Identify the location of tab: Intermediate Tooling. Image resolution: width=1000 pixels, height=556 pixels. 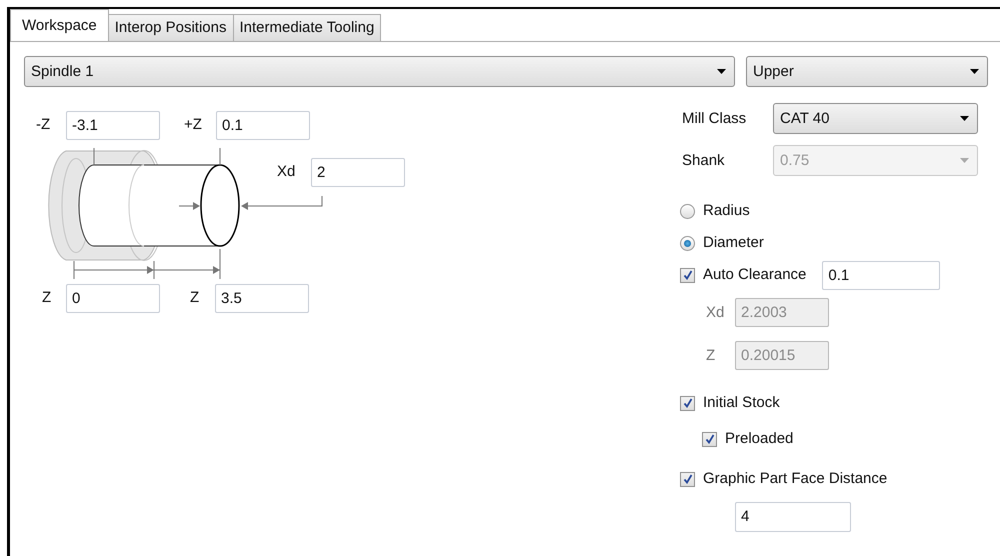
(307, 27).